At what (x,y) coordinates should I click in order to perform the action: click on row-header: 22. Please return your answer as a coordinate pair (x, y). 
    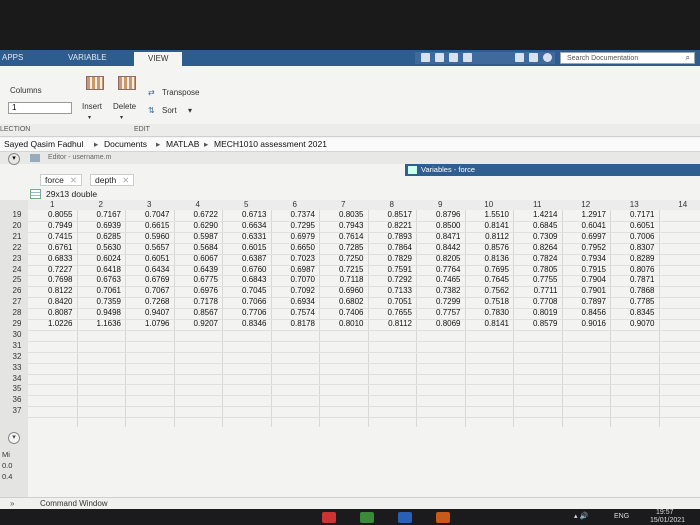
    Looking at the image, I should click on (17, 247).